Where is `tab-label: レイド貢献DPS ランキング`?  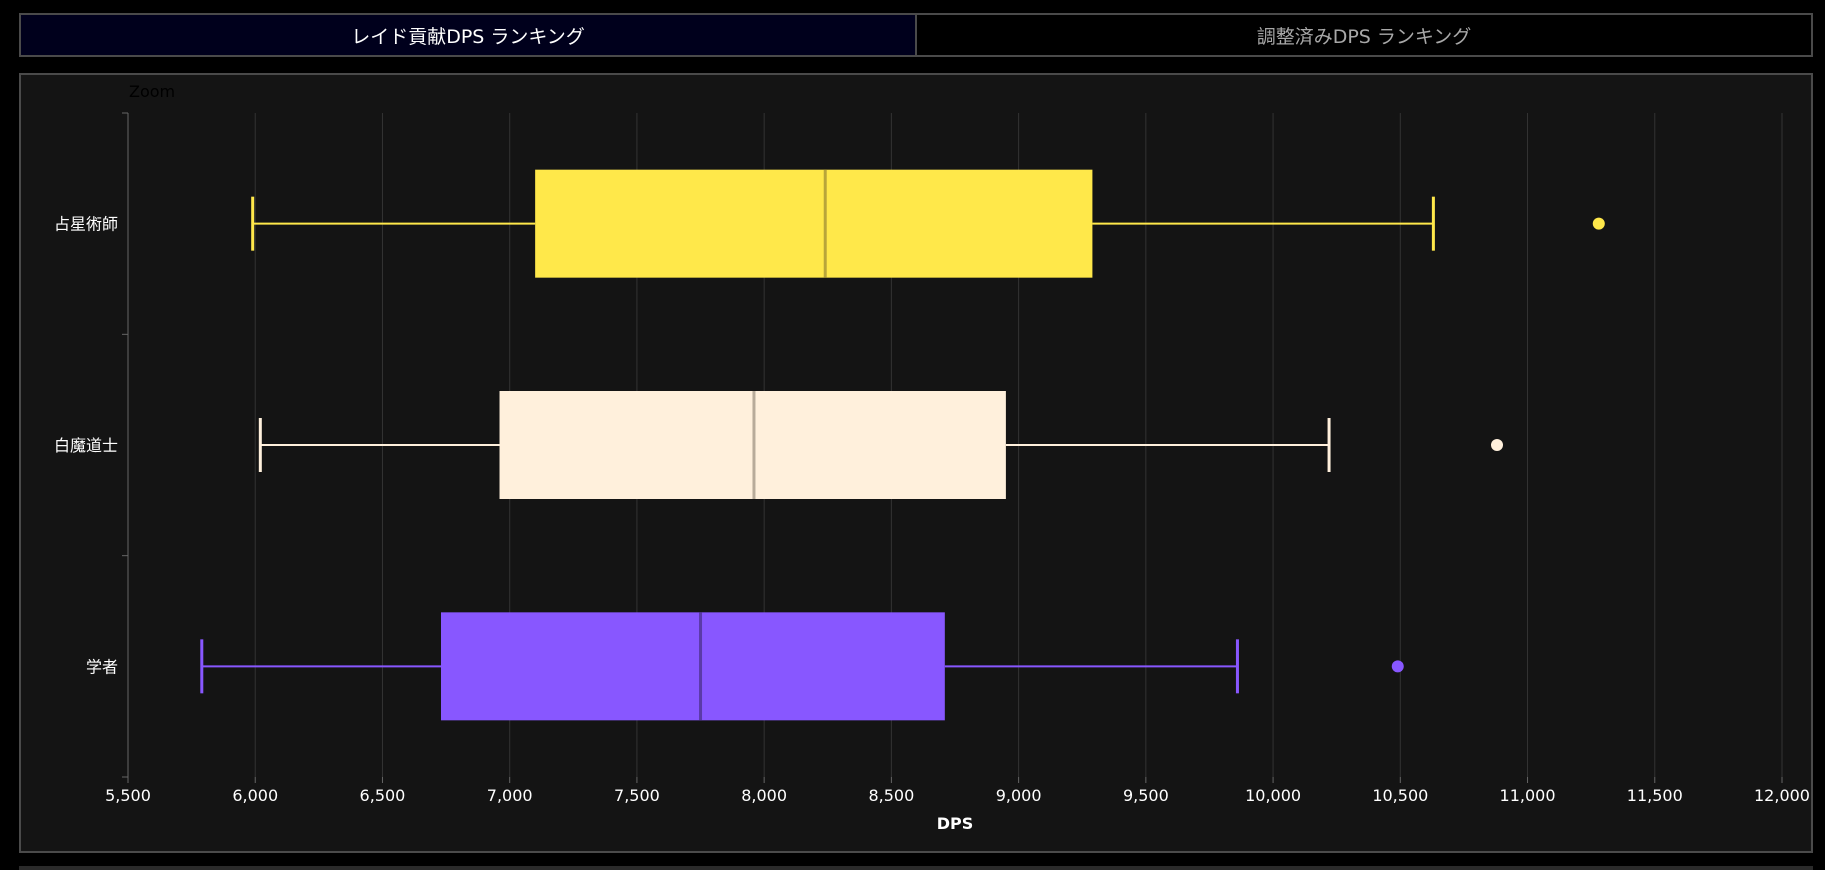 tab-label: レイド貢献DPS ランキング is located at coordinates (468, 36).